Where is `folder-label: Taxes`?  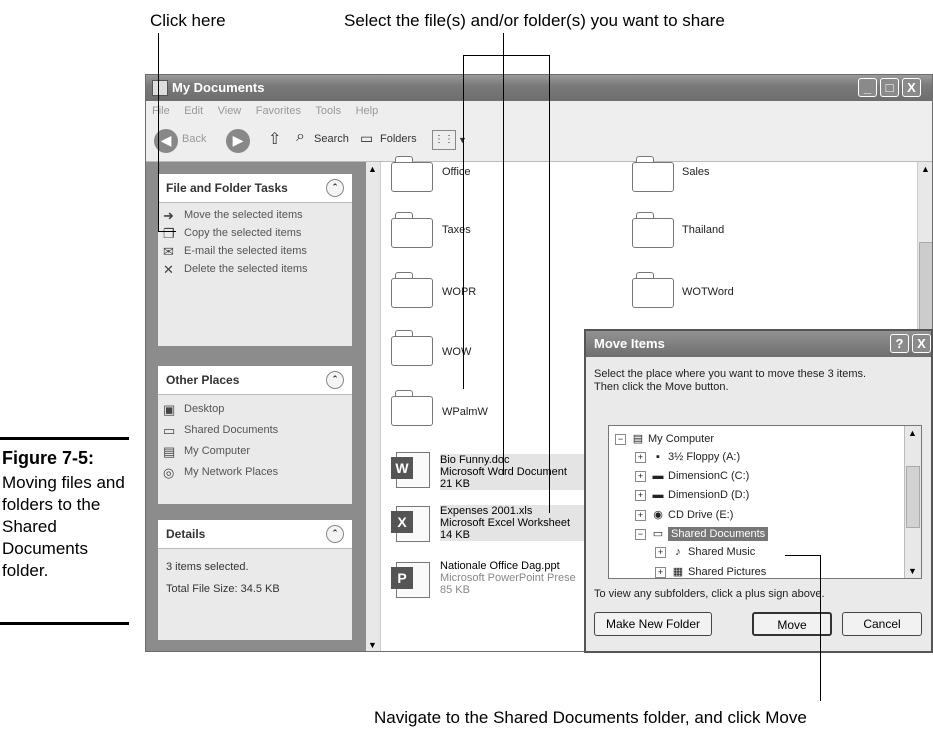 folder-label: Taxes is located at coordinates (456, 230).